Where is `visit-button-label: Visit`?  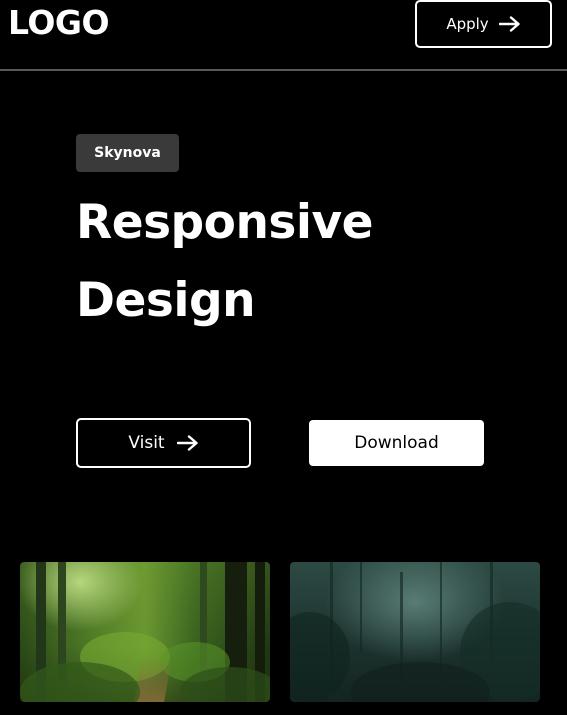
visit-button-label: Visit is located at coordinates (146, 443).